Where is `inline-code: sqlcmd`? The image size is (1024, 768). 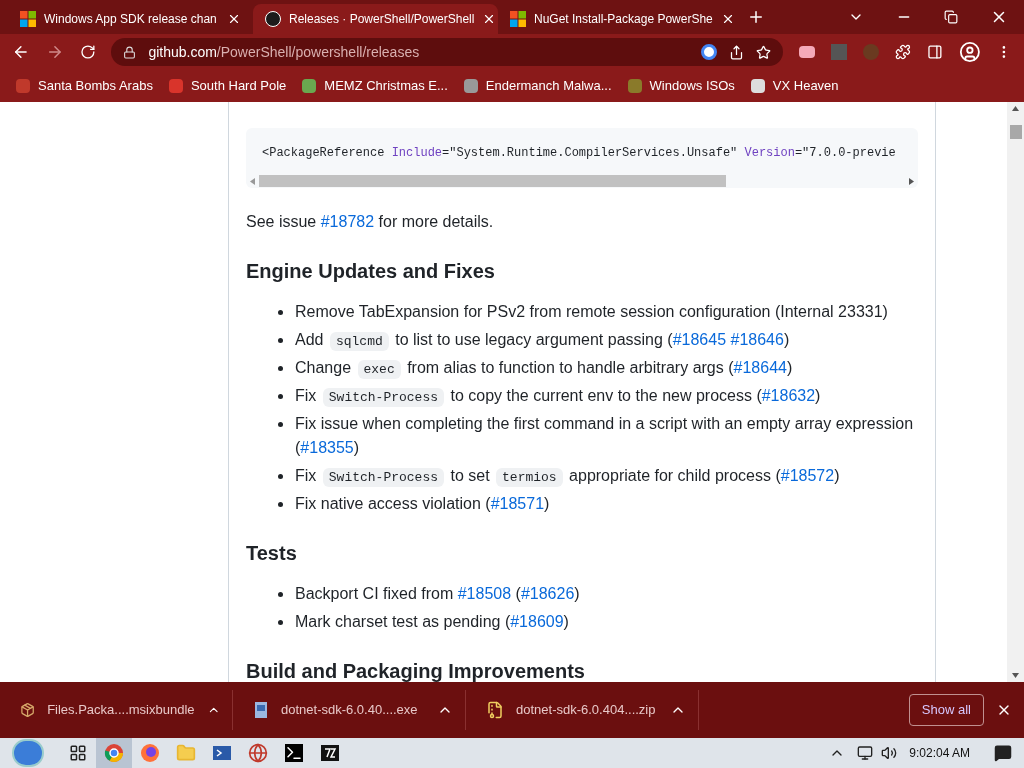 inline-code: sqlcmd is located at coordinates (359, 341).